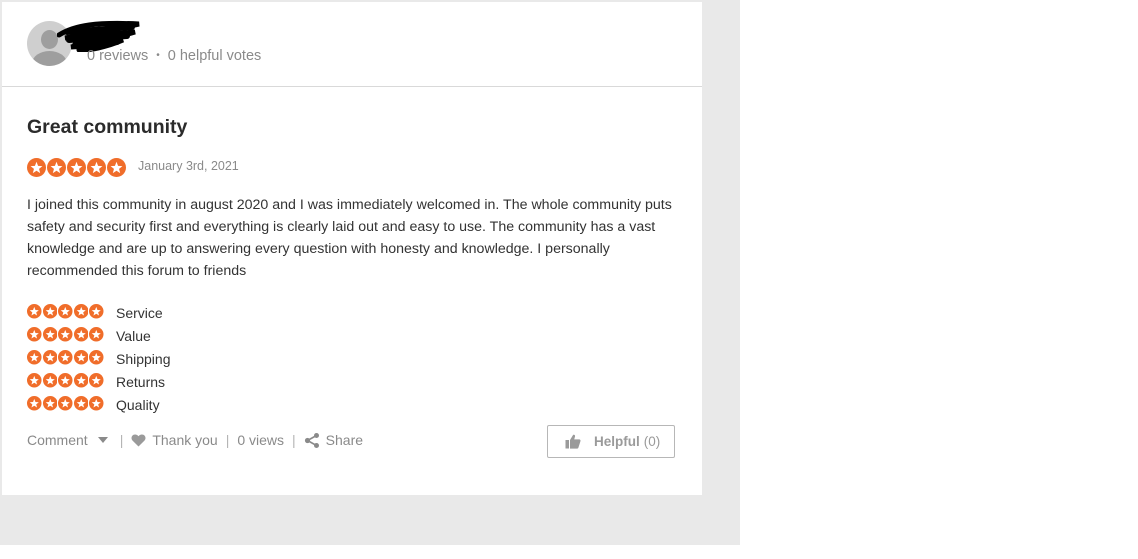 The image size is (1138, 559). I want to click on helpful-count: (0), so click(652, 441).